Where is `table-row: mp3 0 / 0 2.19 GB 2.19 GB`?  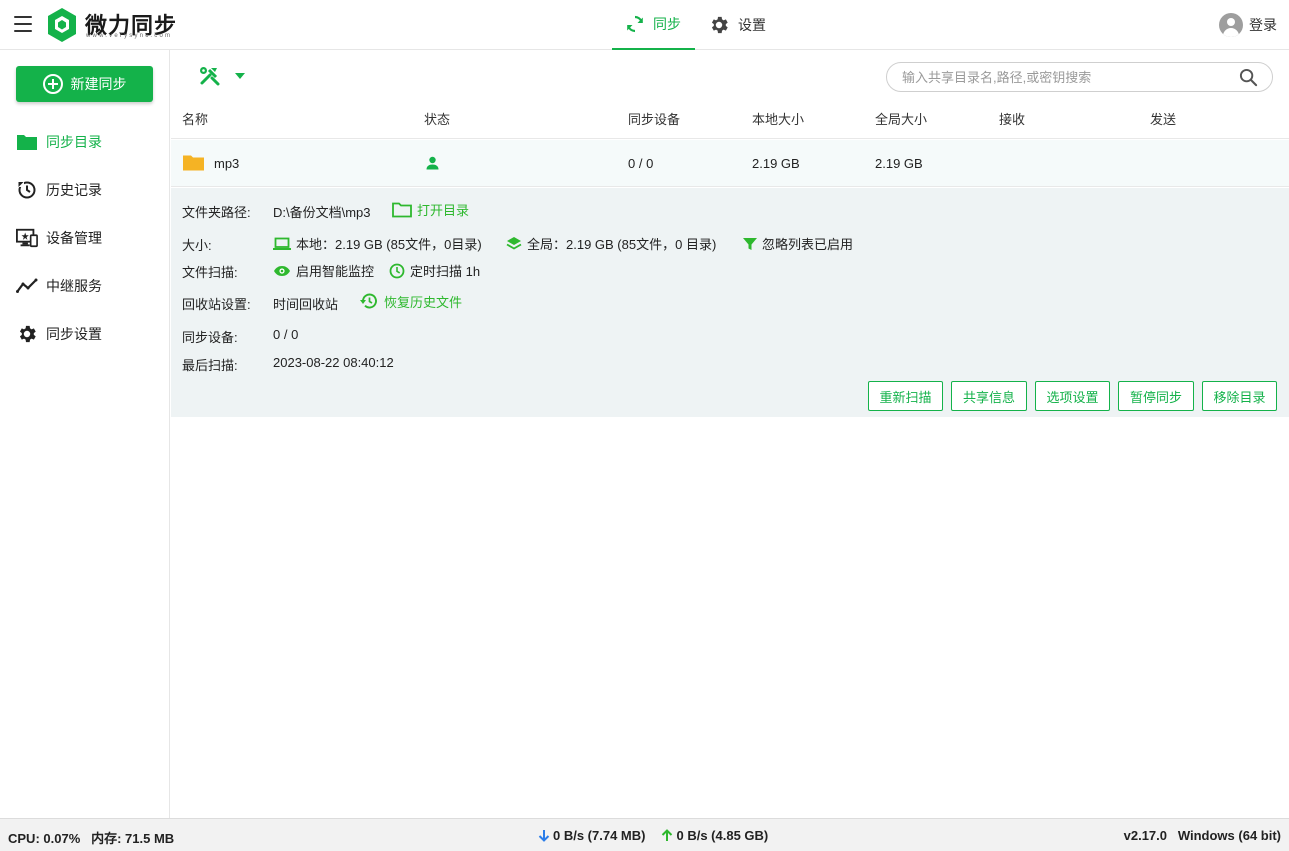 table-row: mp3 0 / 0 2.19 GB 2.19 GB is located at coordinates (730, 163).